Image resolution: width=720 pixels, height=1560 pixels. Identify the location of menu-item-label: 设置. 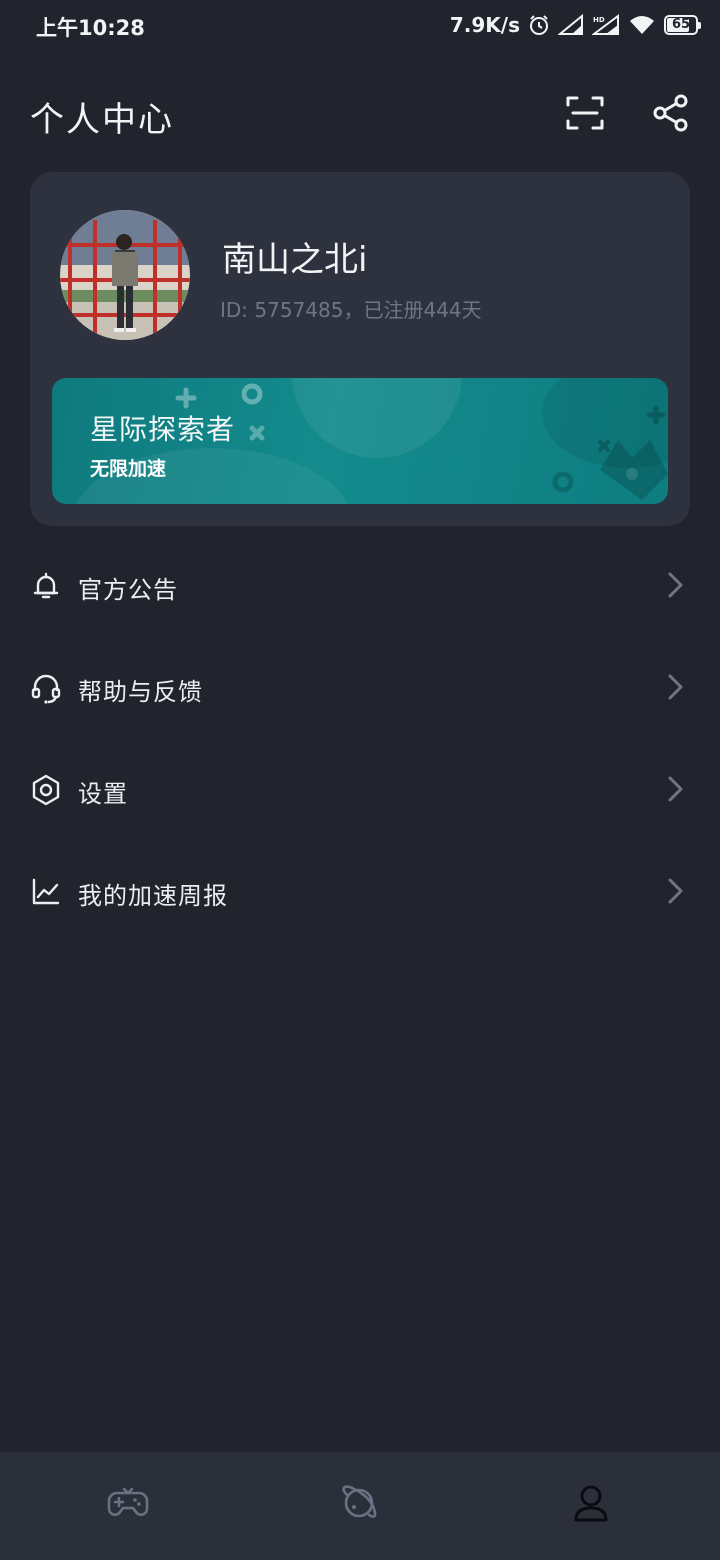
(103, 794).